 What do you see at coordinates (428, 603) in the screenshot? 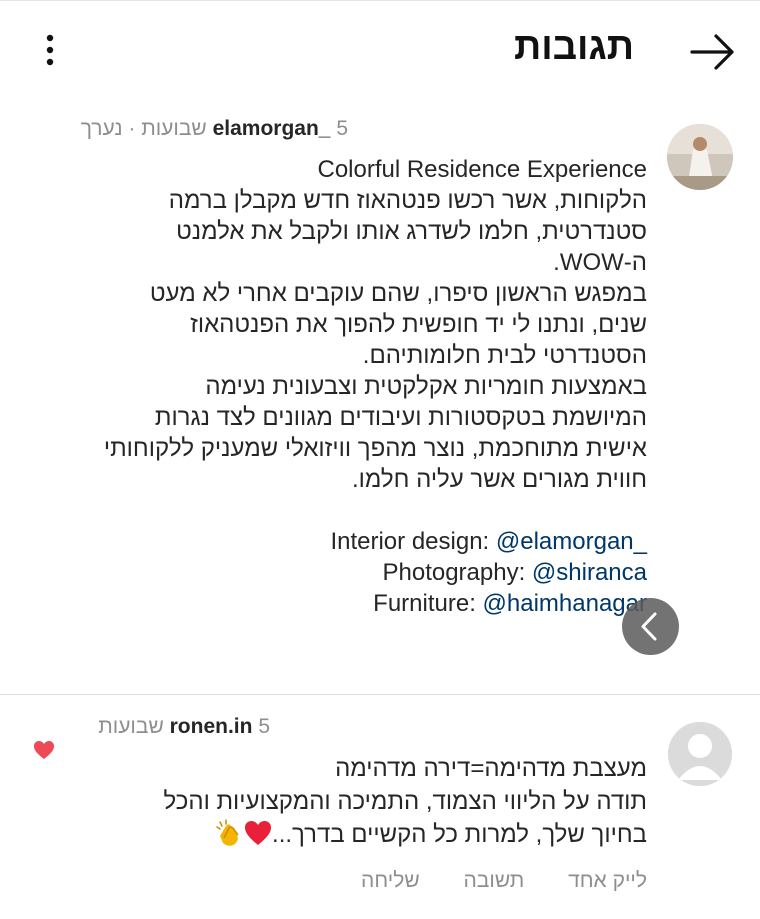
I see `credit-label: Furniture:` at bounding box center [428, 603].